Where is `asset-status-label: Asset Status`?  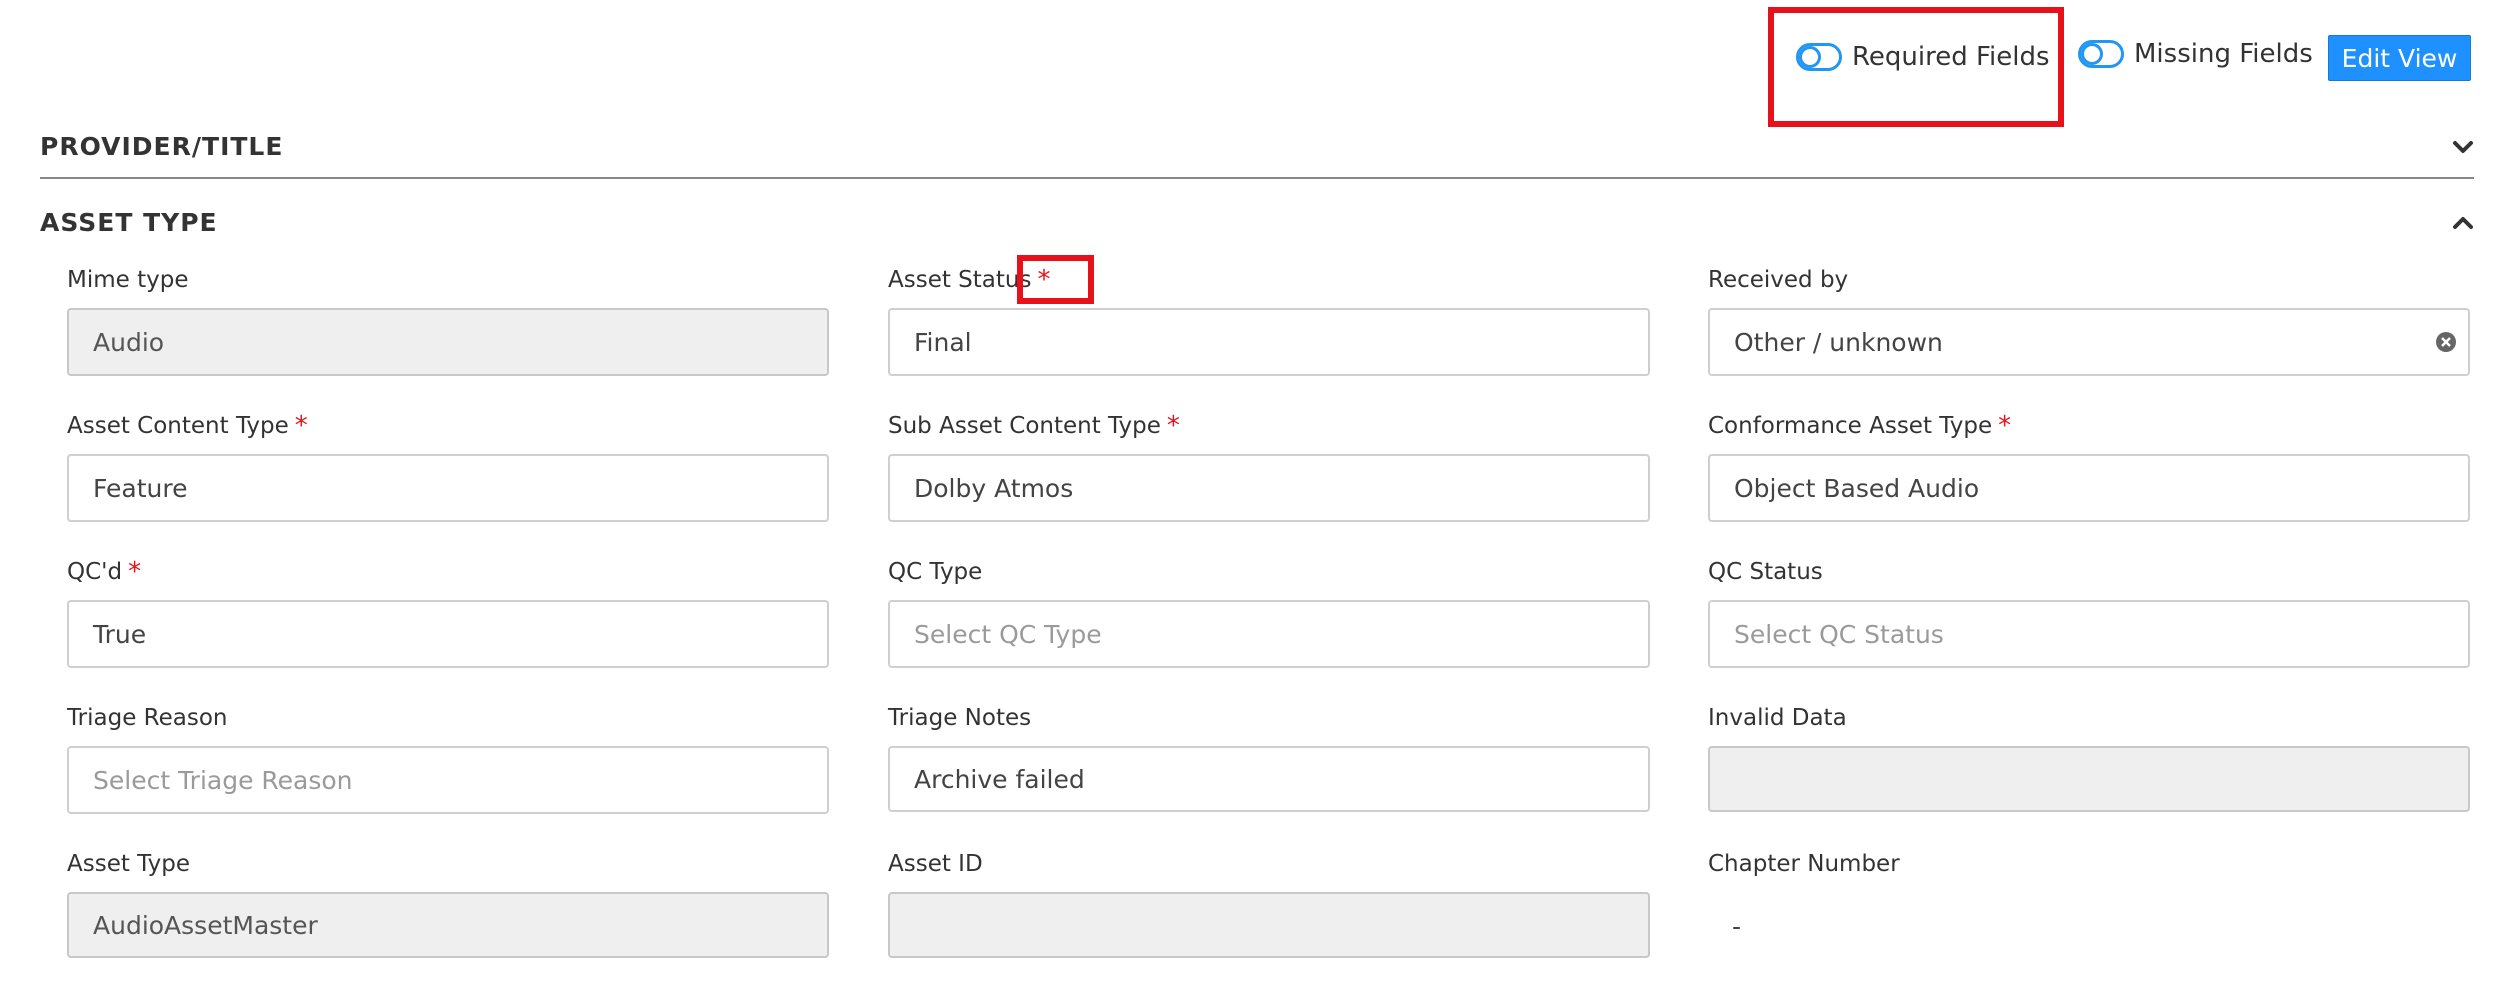
asset-status-label: Asset Status is located at coordinates (960, 280).